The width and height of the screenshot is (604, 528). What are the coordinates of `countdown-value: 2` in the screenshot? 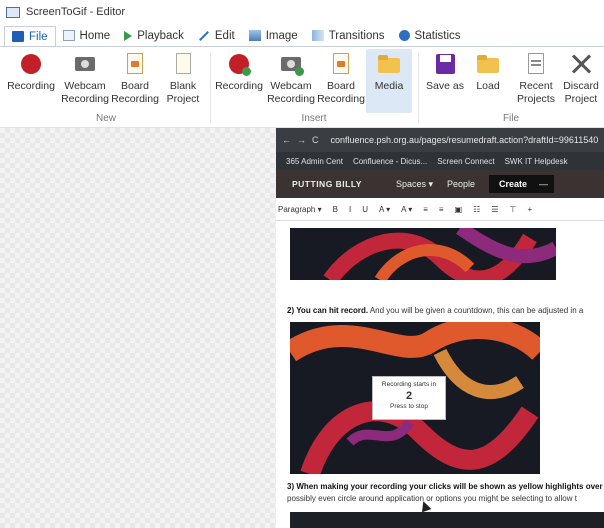 It's located at (409, 396).